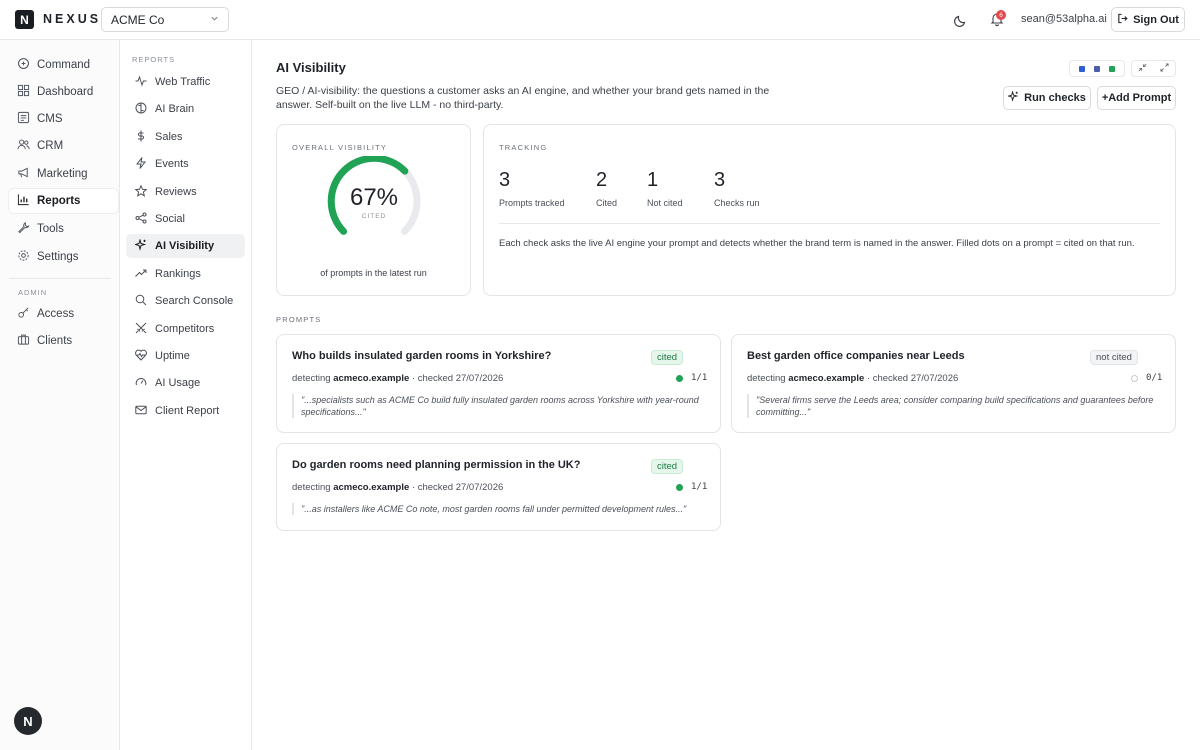 The image size is (1200, 750). Describe the element at coordinates (59, 201) in the screenshot. I see `nav-reports-label: Reports` at that location.